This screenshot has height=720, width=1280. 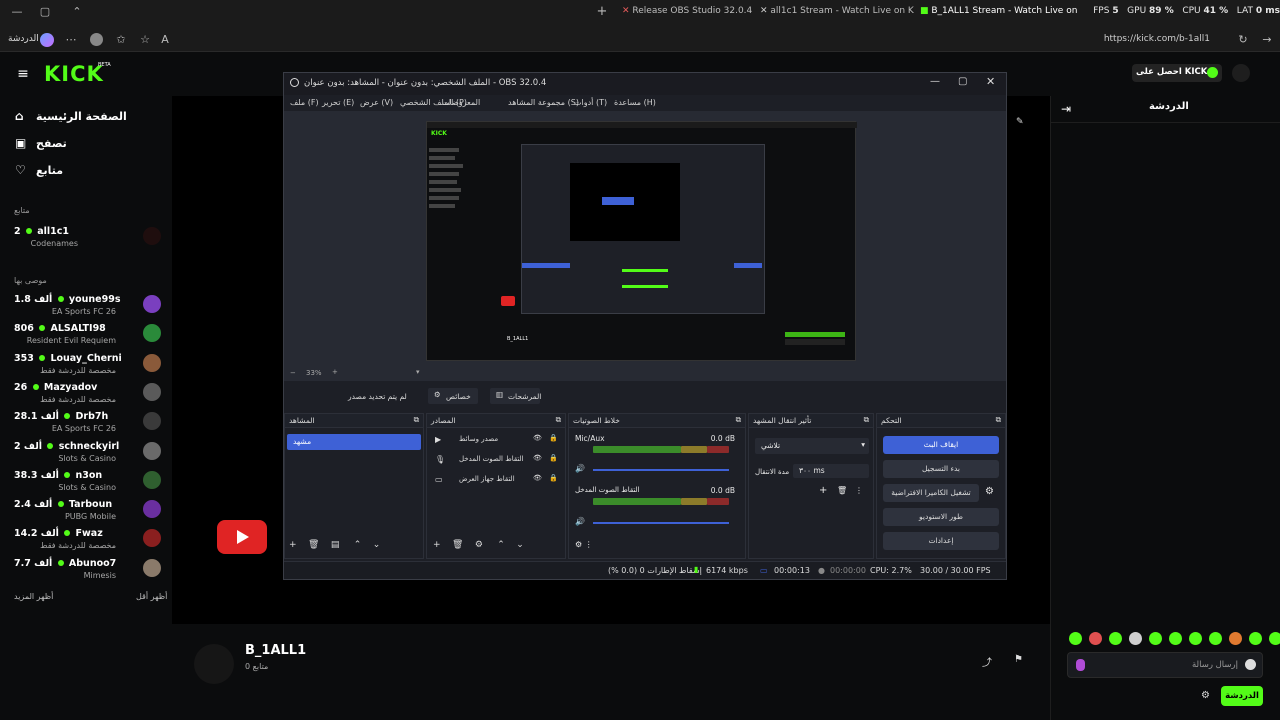 What do you see at coordinates (354, 442) in the screenshot?
I see `scene-item: مشهد` at bounding box center [354, 442].